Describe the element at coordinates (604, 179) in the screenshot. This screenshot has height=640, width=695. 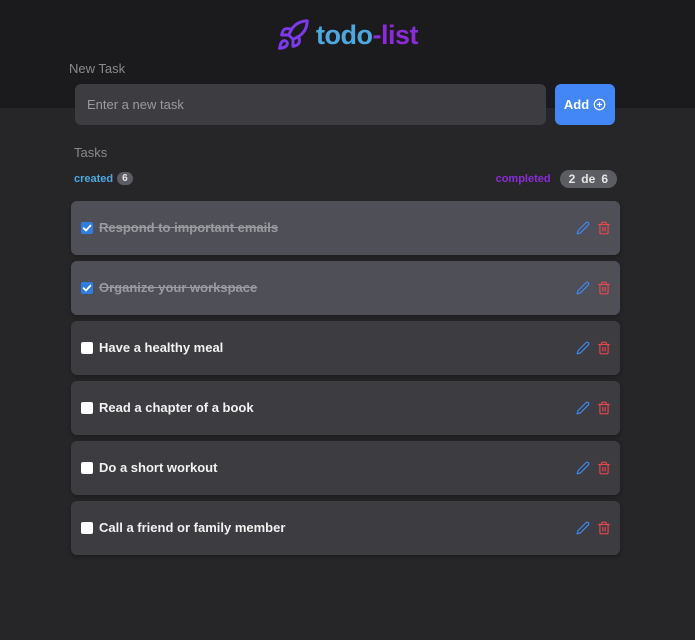
I see `completed-total-count: 6` at that location.